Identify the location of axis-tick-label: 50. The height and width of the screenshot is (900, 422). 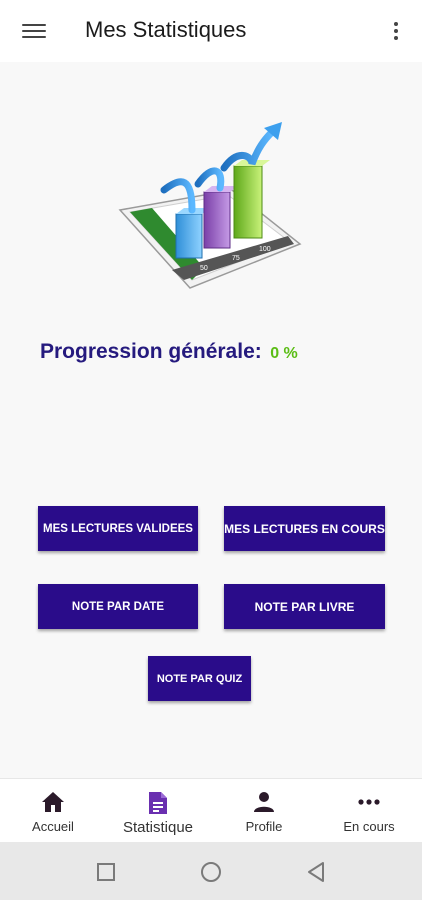
(204, 268).